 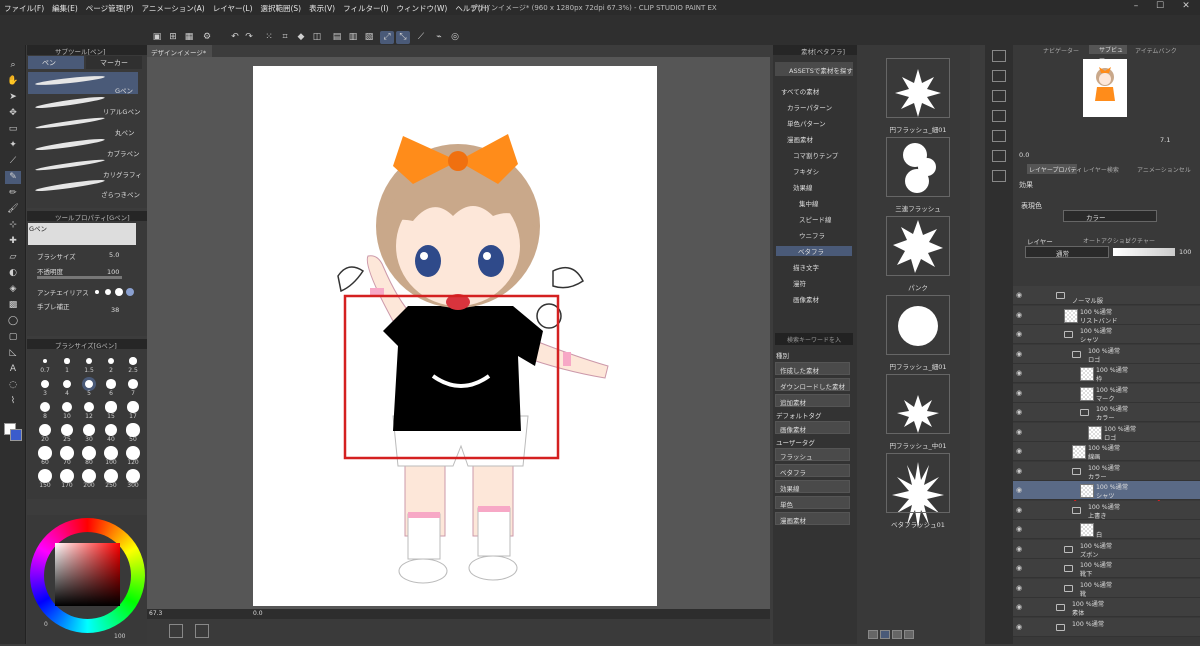 What do you see at coordinates (809, 107) in the screenshot?
I see `material-tree-item: カラーパターン` at bounding box center [809, 107].